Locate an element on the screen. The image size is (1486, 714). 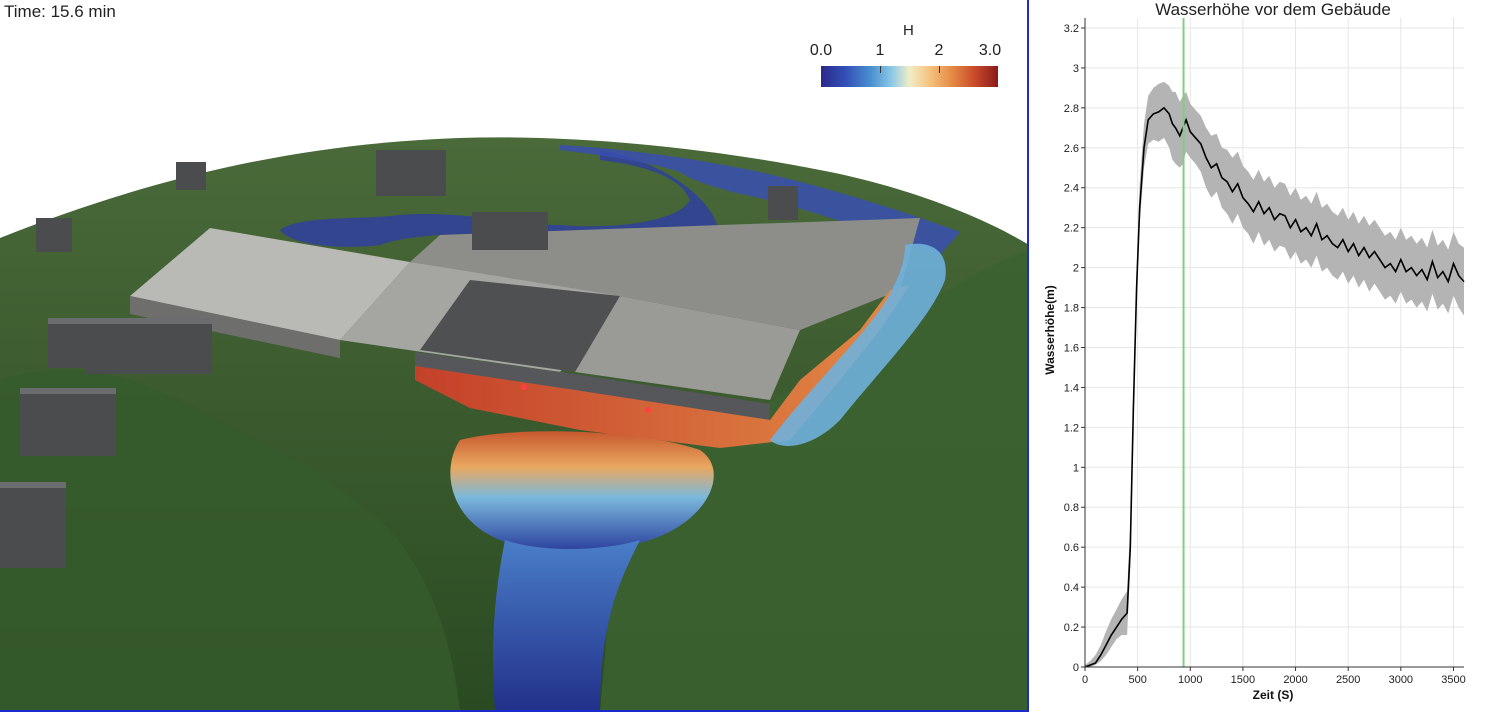
y-tick-label: 1.8 is located at coordinates (1071, 309).